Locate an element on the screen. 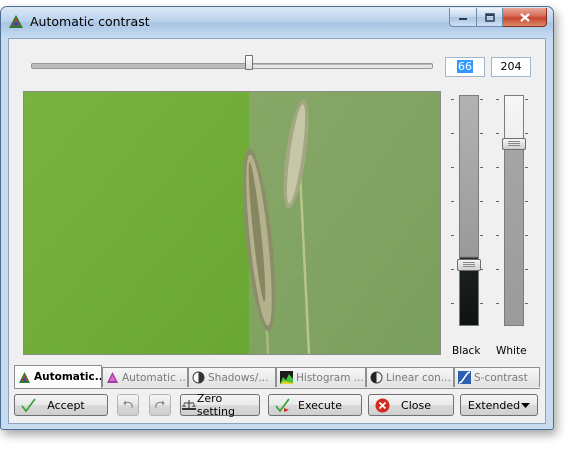  shadows-icon is located at coordinates (198, 377).